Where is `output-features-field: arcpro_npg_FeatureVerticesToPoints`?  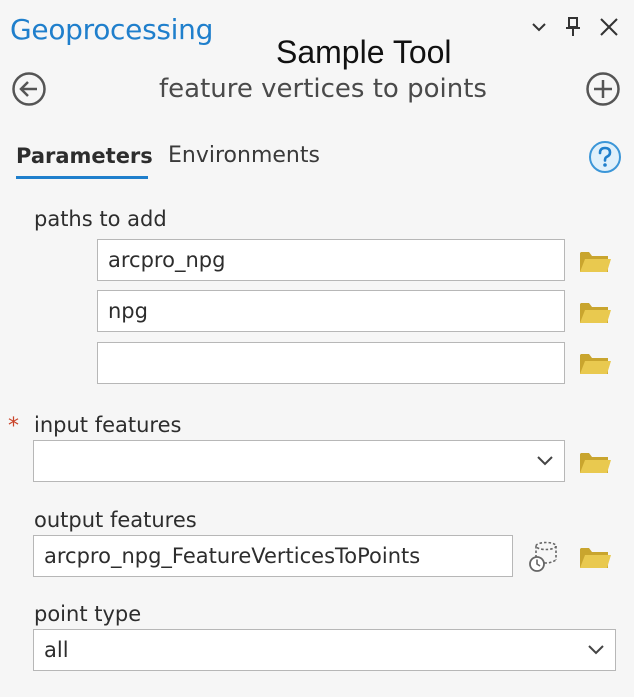
output-features-field: arcpro_npg_FeatureVerticesToPoints is located at coordinates (273, 556).